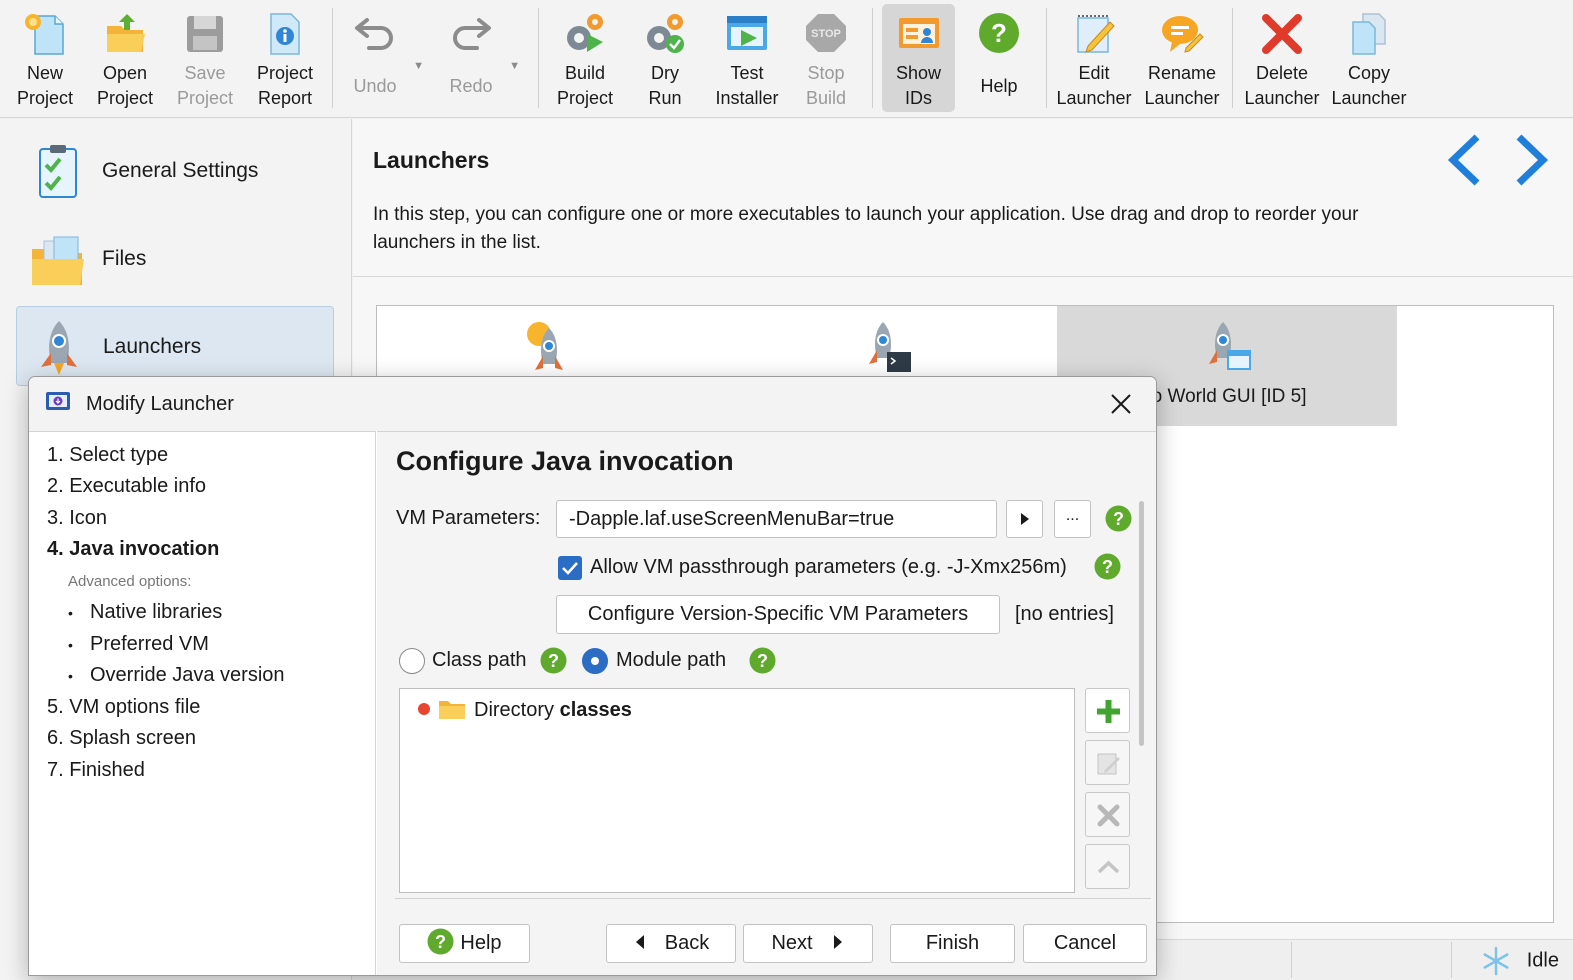  I want to click on step-splash-screen: 6. Splash screen, so click(121, 738).